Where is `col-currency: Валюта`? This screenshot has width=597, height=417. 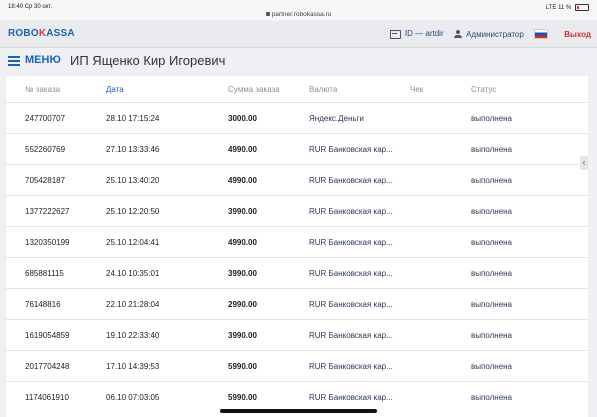
col-currency: Валюта is located at coordinates (359, 89).